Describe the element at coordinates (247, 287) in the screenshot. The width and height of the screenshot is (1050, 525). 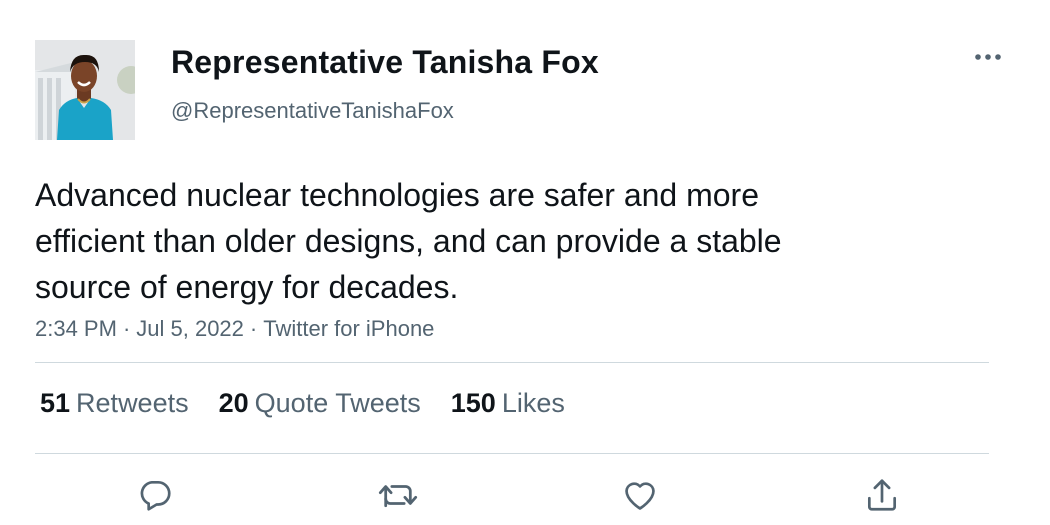
I see `tweet-text-line: source of energy for decades.` at that location.